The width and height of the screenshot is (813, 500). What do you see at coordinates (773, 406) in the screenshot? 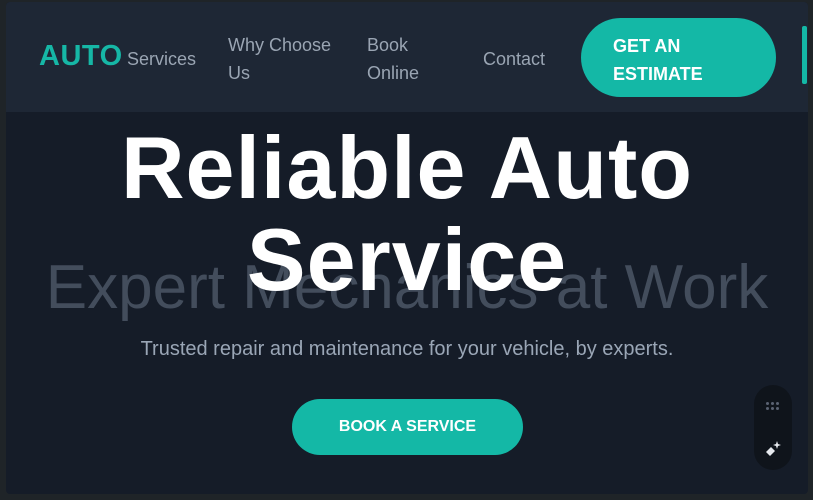
I see `grid-dots-icon` at bounding box center [773, 406].